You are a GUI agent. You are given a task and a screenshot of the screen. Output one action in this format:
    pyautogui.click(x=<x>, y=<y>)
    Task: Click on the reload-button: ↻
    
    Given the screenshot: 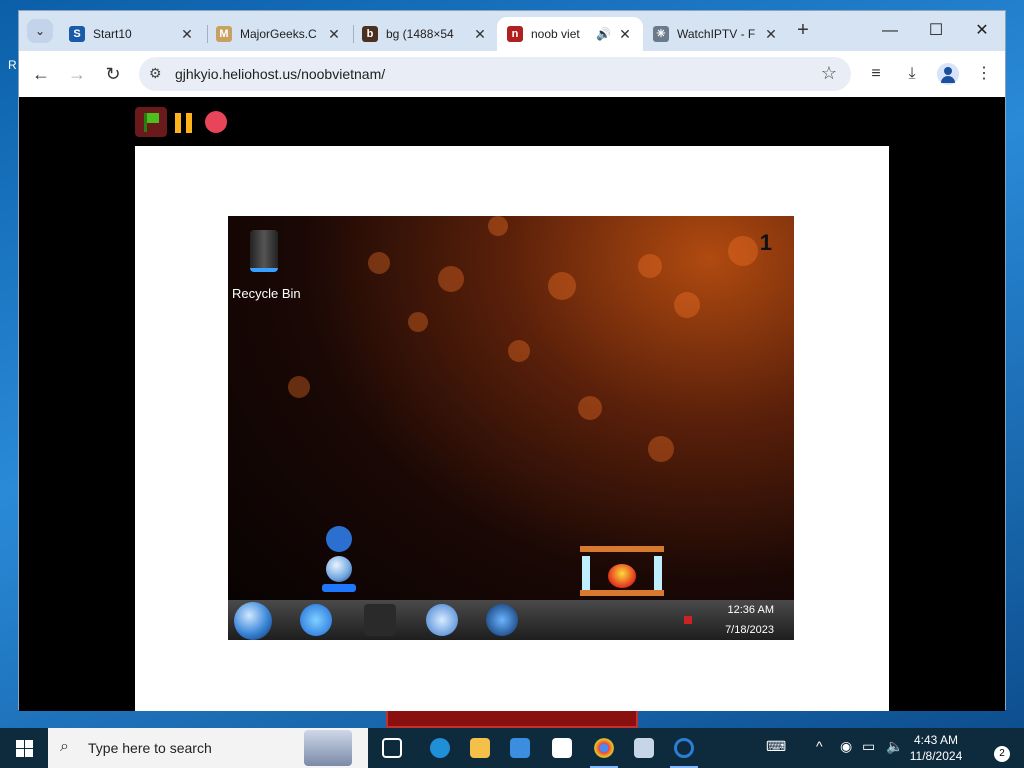 What is the action you would take?
    pyautogui.click(x=113, y=74)
    